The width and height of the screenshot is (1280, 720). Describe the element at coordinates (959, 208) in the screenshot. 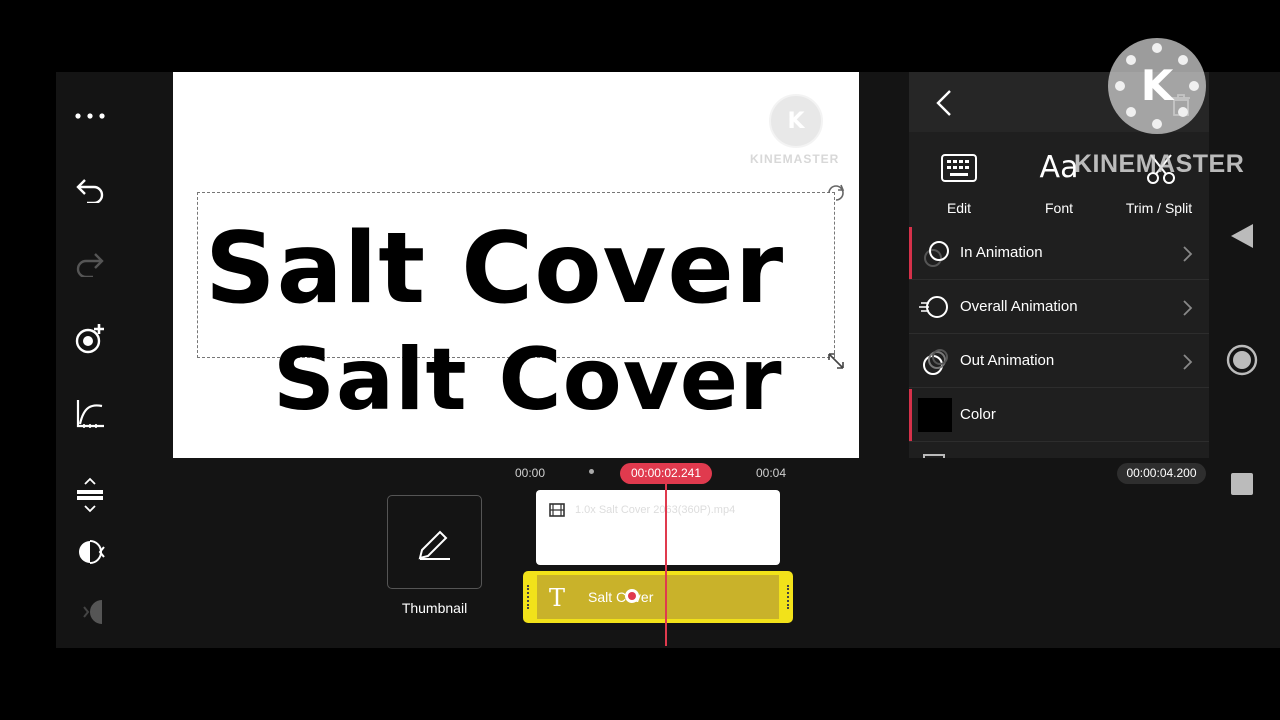

I see `edit-label: Edit` at that location.